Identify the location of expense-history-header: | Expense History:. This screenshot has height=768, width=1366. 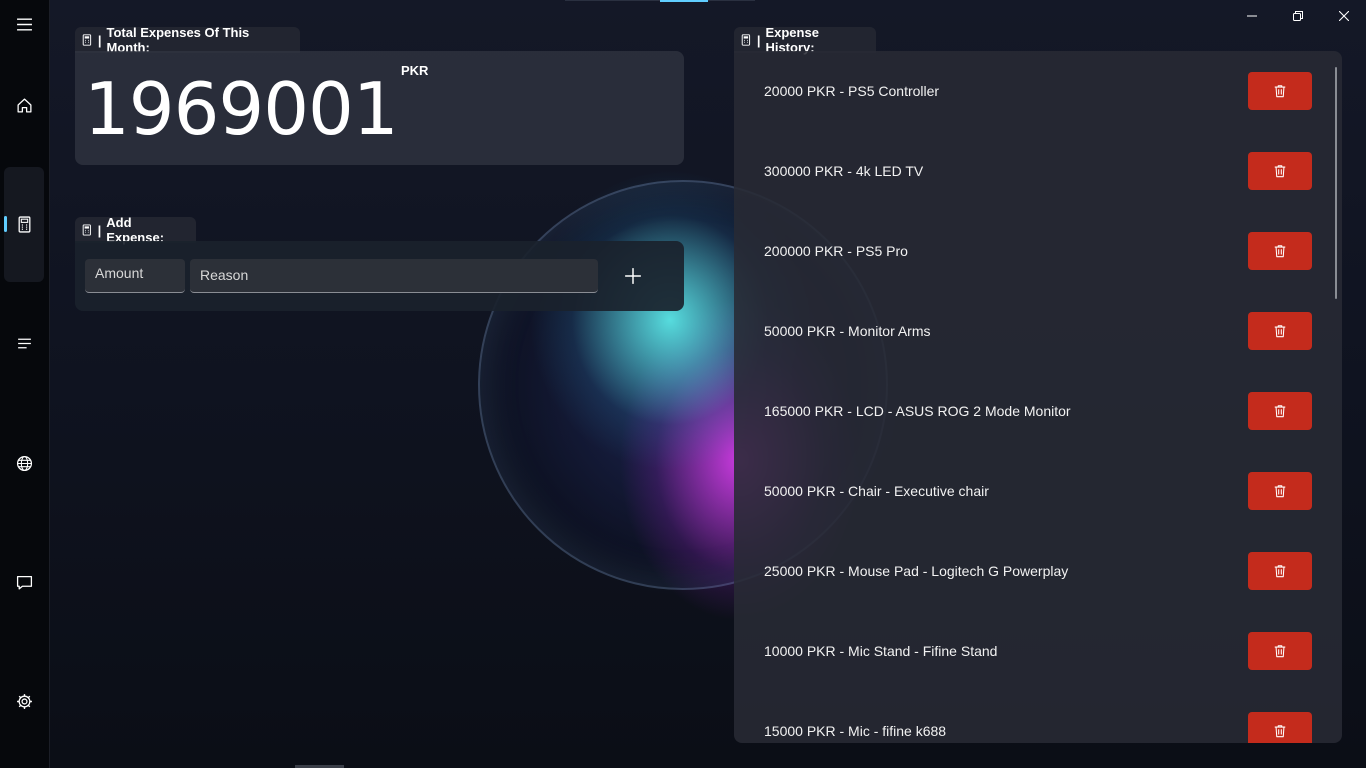
(805, 40).